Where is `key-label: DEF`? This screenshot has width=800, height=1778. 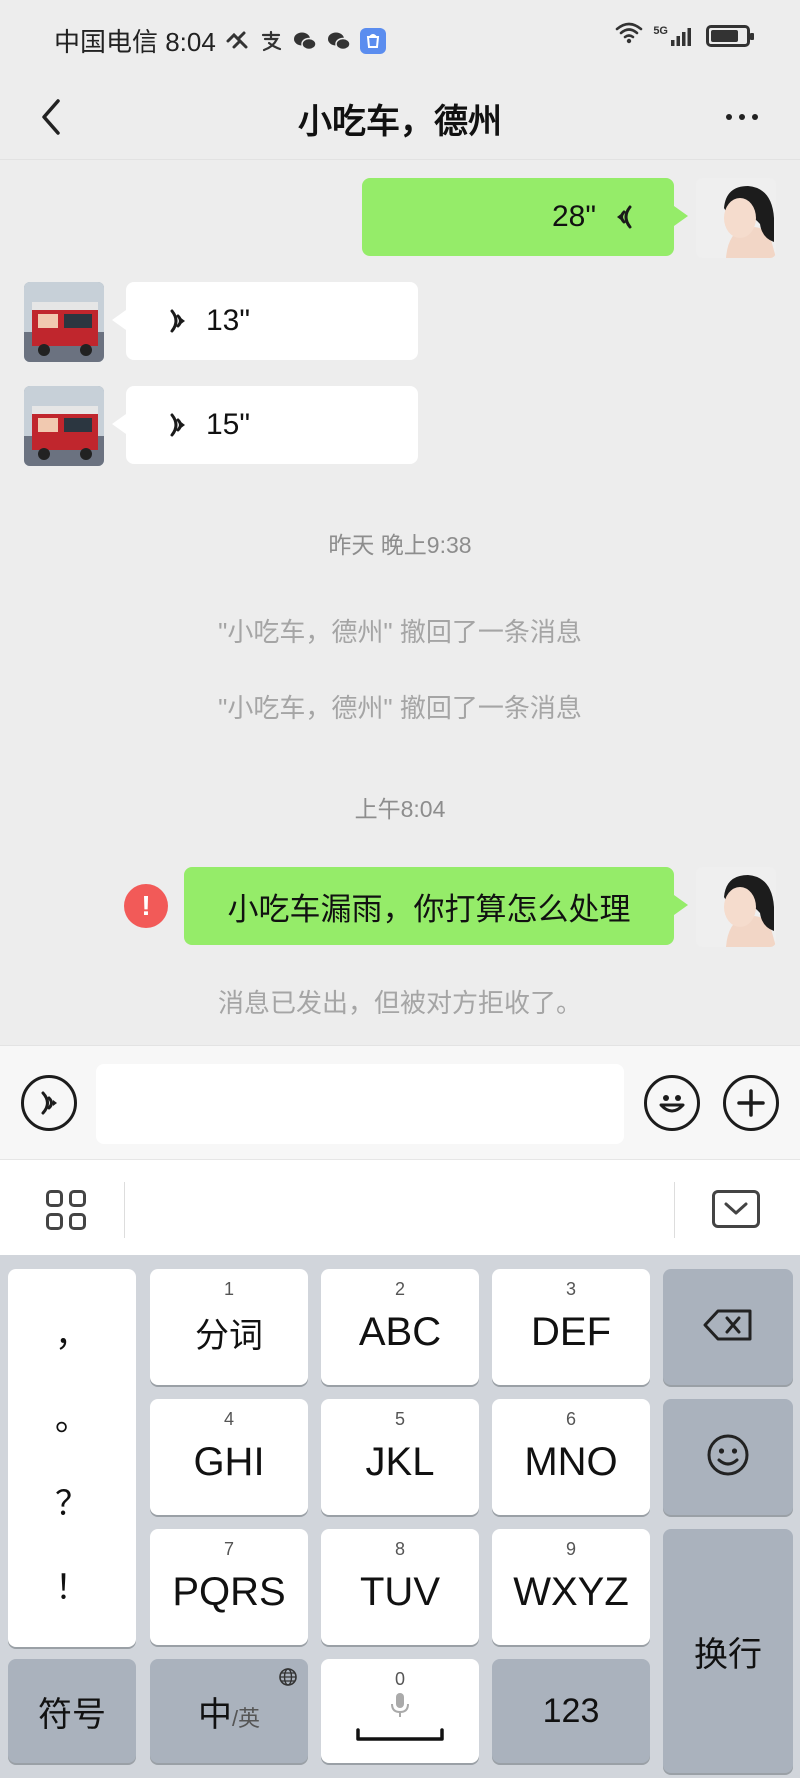 key-label: DEF is located at coordinates (571, 1331).